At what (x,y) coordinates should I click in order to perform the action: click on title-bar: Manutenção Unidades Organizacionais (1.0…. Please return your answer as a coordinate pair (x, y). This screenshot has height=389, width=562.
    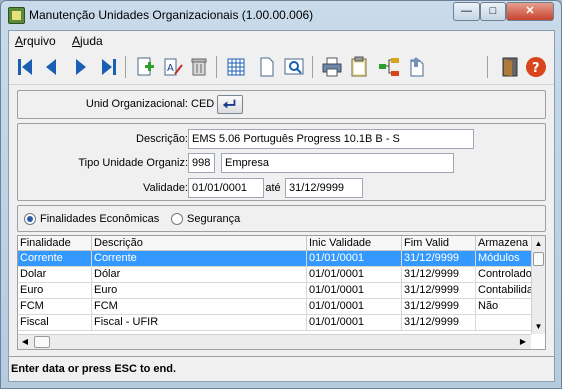
    Looking at the image, I should click on (281, 15).